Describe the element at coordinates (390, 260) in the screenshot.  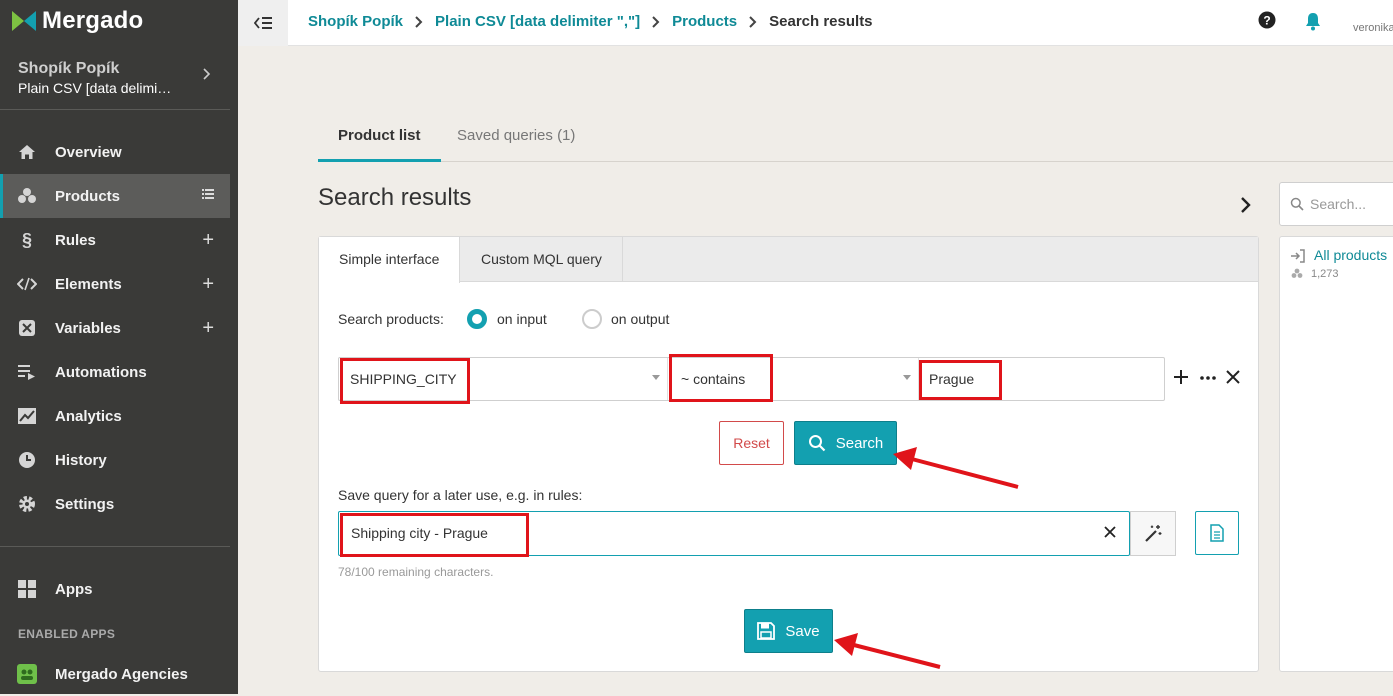
I see `tab-simple-interface: Simple interface` at that location.